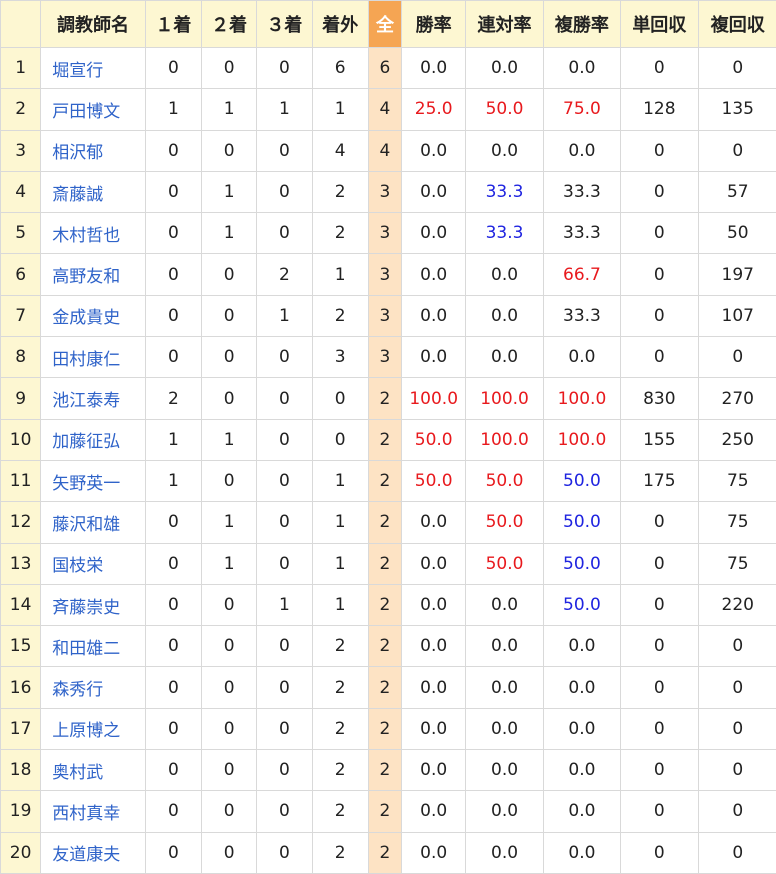 The width and height of the screenshot is (776, 874). Describe the element at coordinates (21, 68) in the screenshot. I see `rank-cell: 1` at that location.